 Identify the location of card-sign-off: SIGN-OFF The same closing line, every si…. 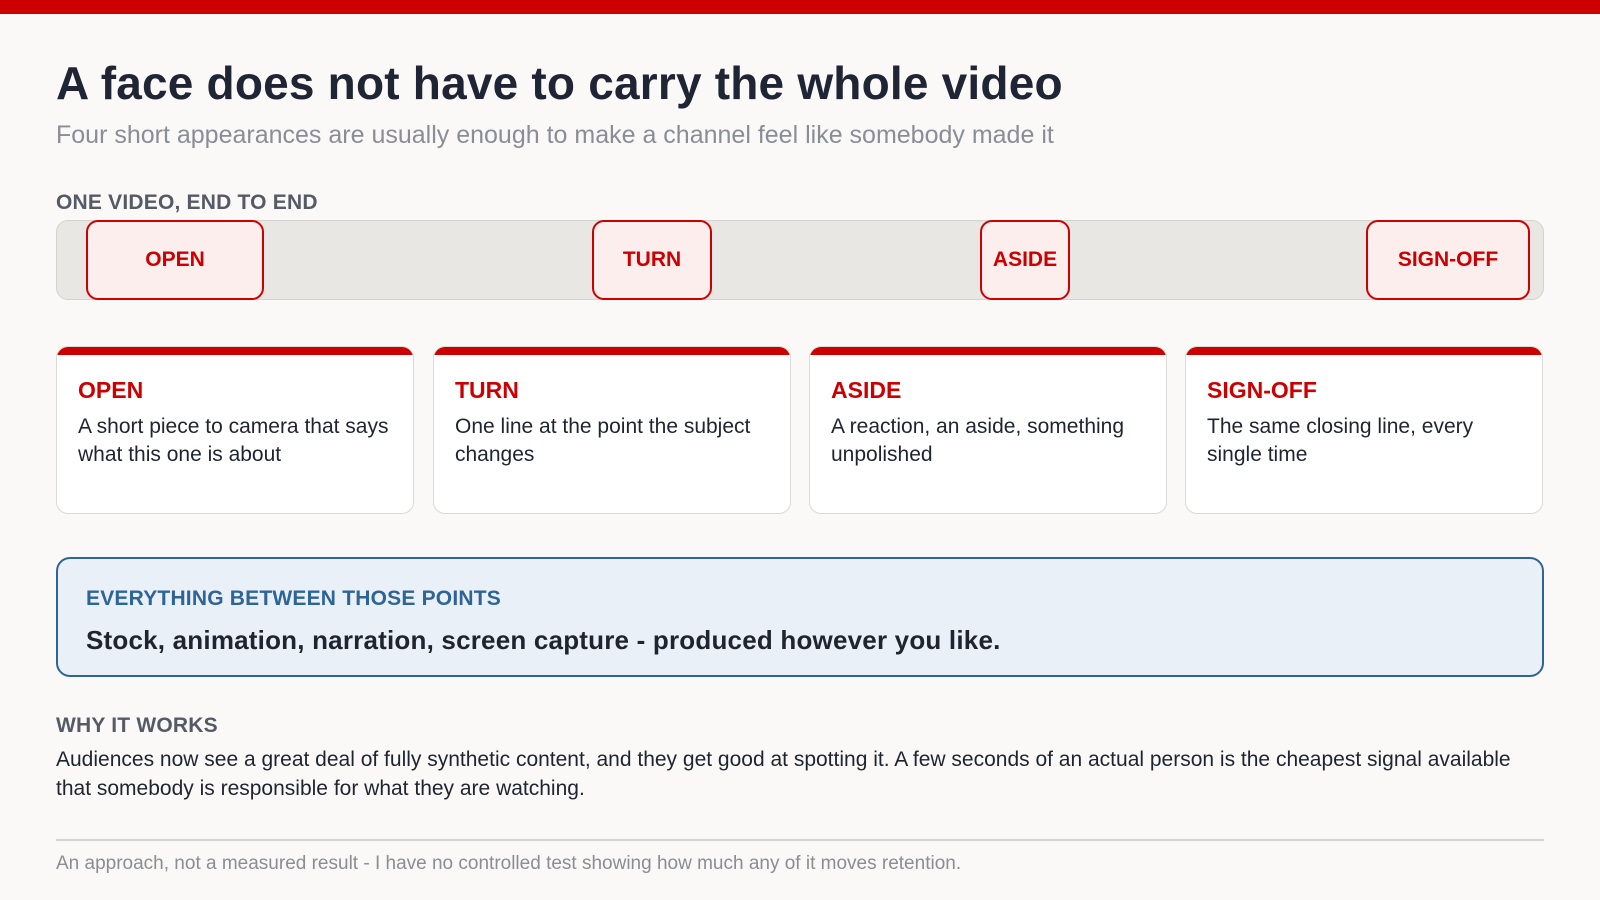
(1364, 430).